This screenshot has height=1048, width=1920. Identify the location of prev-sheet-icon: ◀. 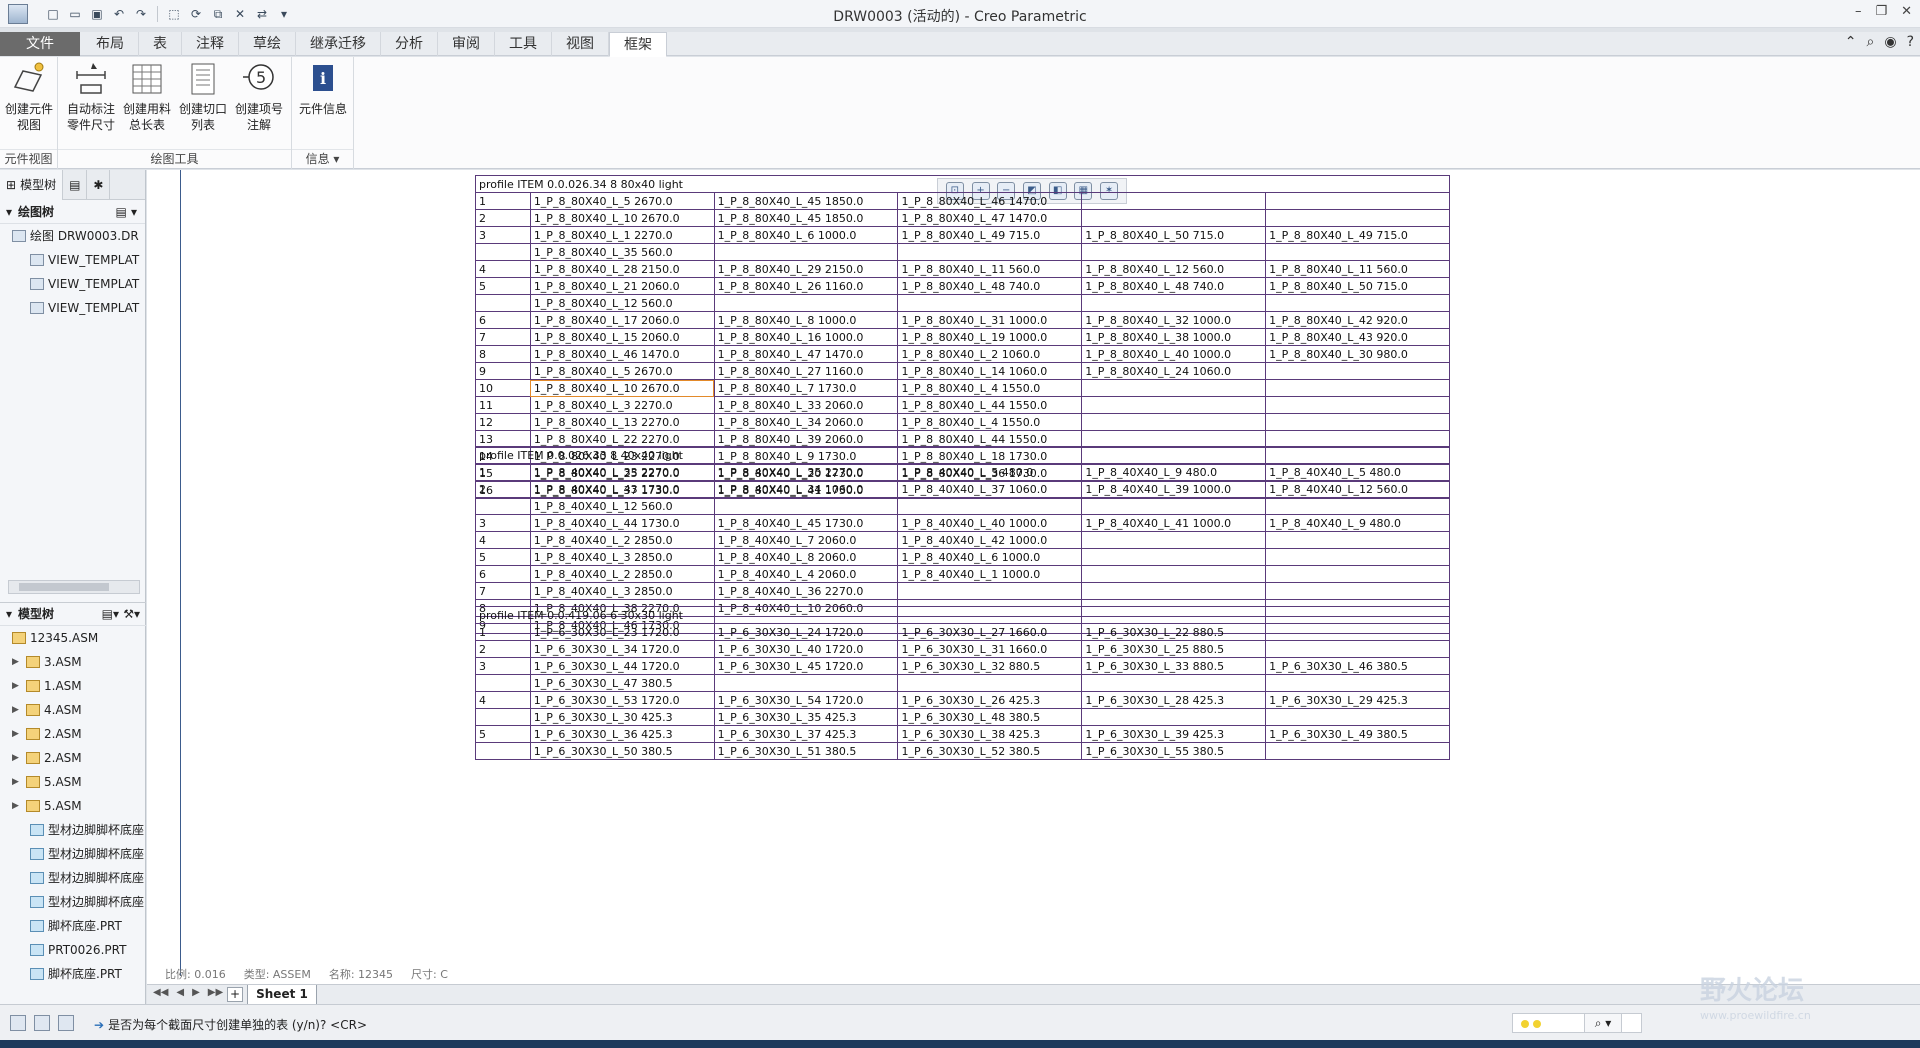
(180, 992).